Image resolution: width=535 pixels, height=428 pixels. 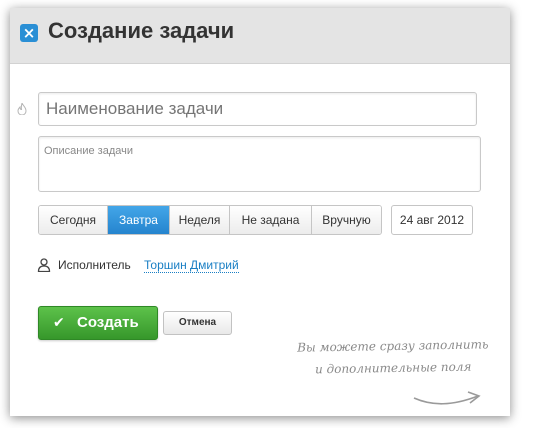 I want to click on create-button: ✔ Создать, so click(x=98, y=323).